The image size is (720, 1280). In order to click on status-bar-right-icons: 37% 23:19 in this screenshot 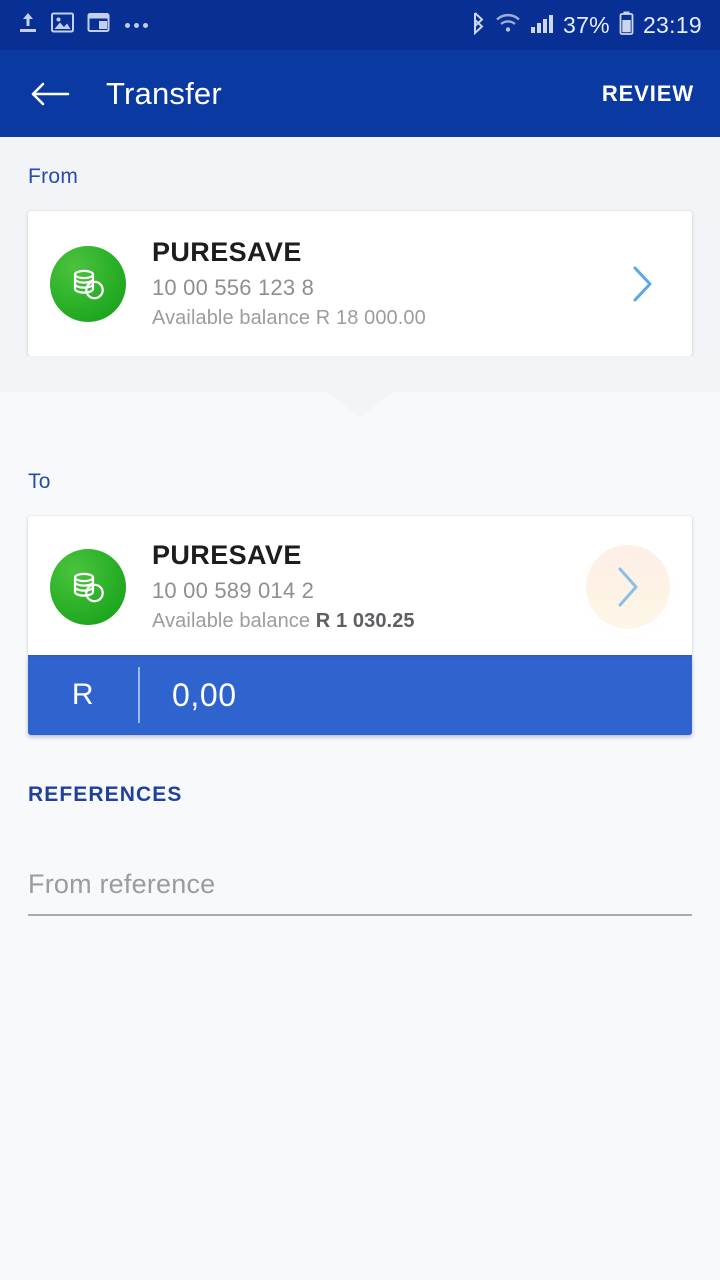, I will do `click(586, 25)`.